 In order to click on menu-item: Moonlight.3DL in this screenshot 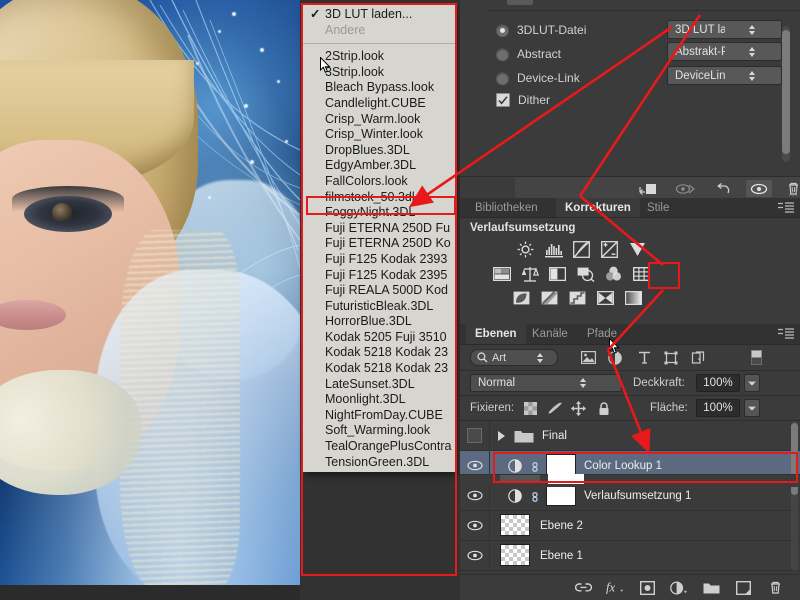, I will do `click(379, 400)`.